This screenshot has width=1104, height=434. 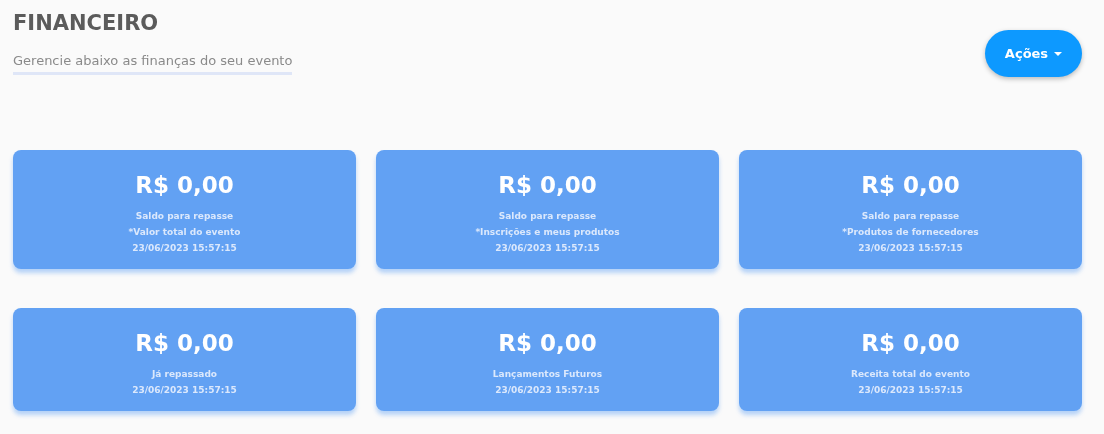 I want to click on page-title: FINANCEIRO, so click(x=86, y=23).